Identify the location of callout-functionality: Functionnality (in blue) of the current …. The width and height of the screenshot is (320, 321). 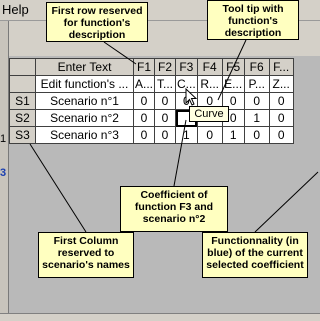
(255, 255).